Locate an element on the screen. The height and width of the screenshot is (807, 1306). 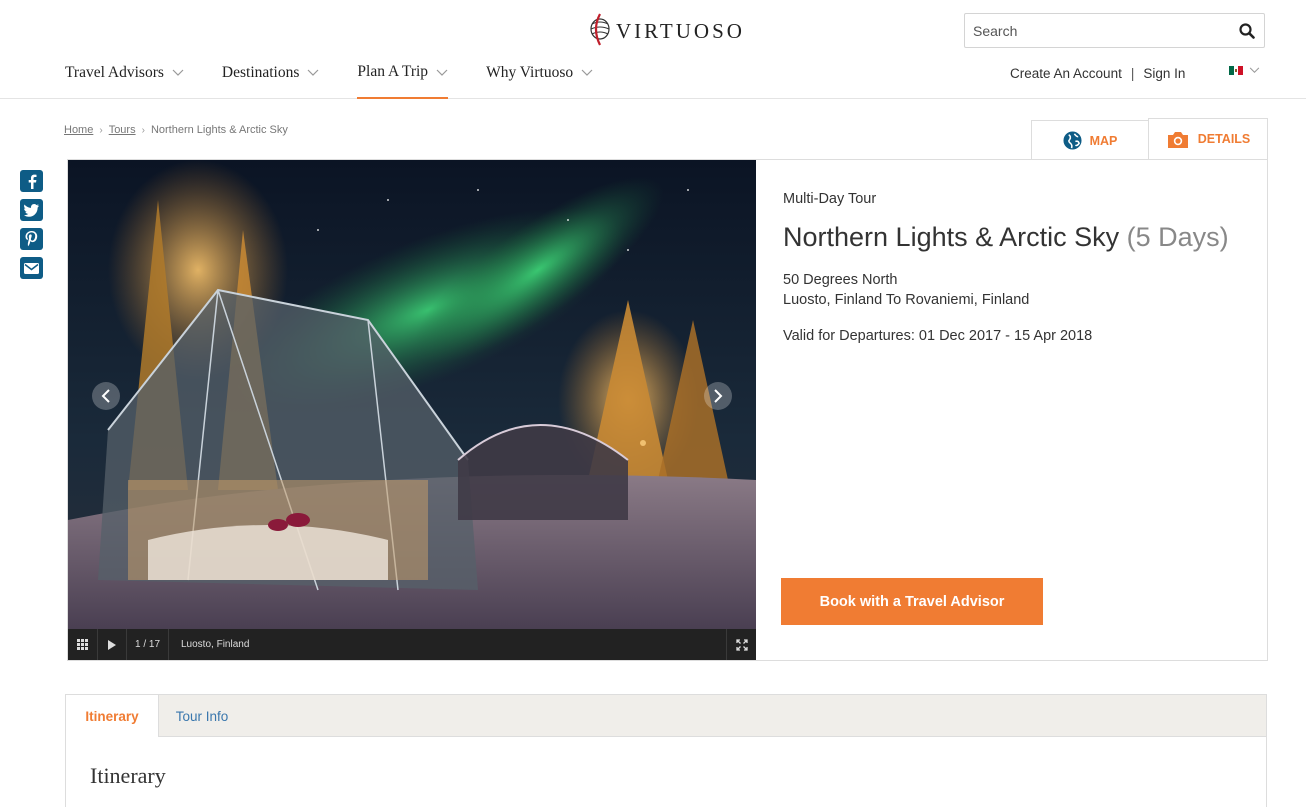
itinerary-section: Itinerary Tour Info Itinerary is located at coordinates (666, 750).